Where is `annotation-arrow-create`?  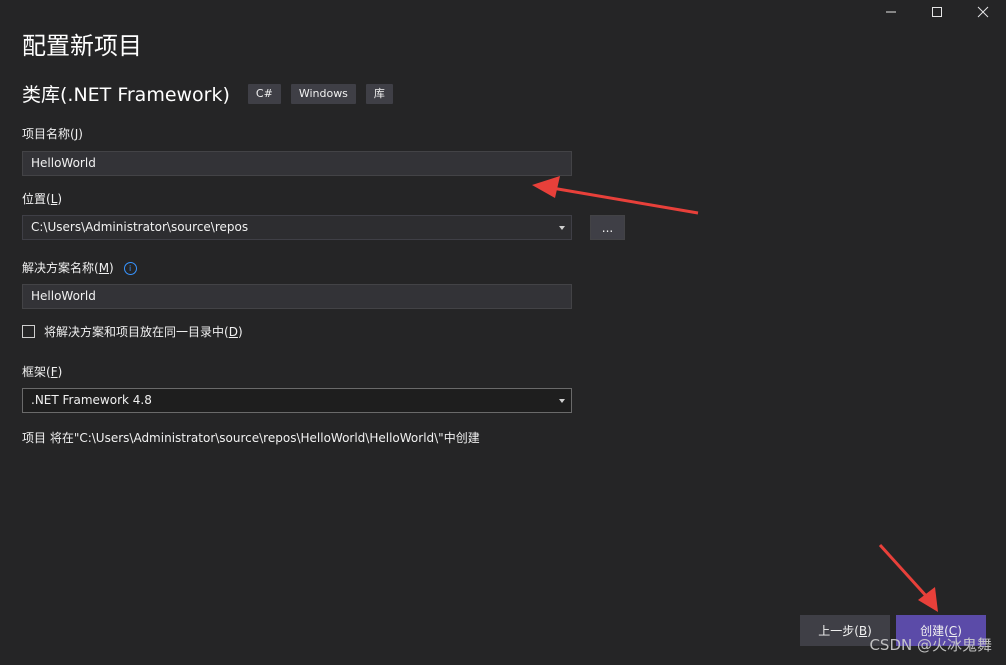 annotation-arrow-create is located at coordinates (908, 577).